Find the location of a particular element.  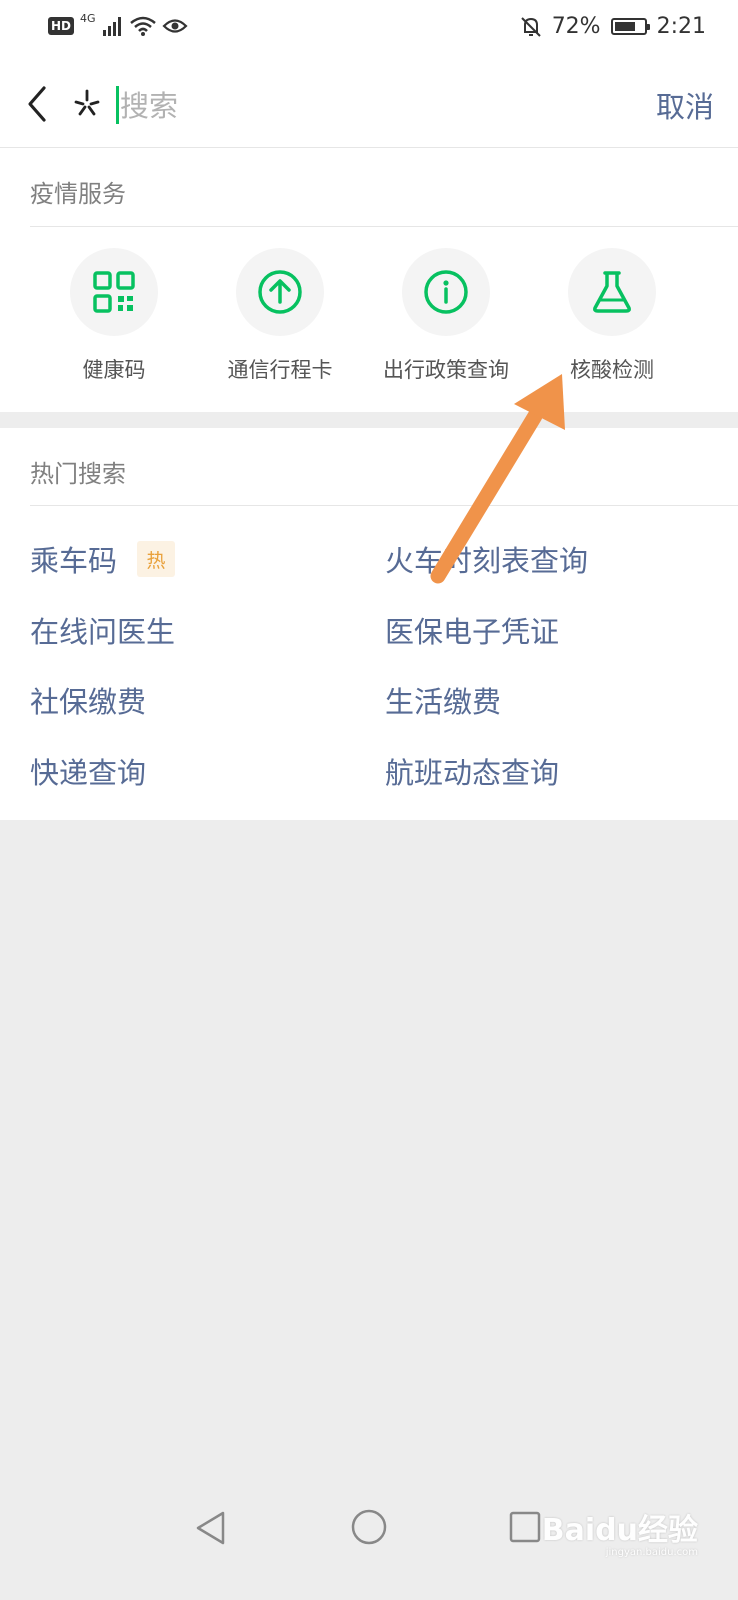

flask-icon is located at coordinates (612, 292).